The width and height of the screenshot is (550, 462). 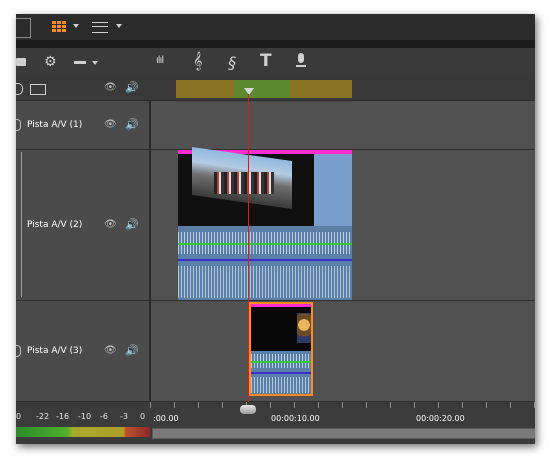 What do you see at coordinates (266, 61) in the screenshot?
I see `title-icon: T` at bounding box center [266, 61].